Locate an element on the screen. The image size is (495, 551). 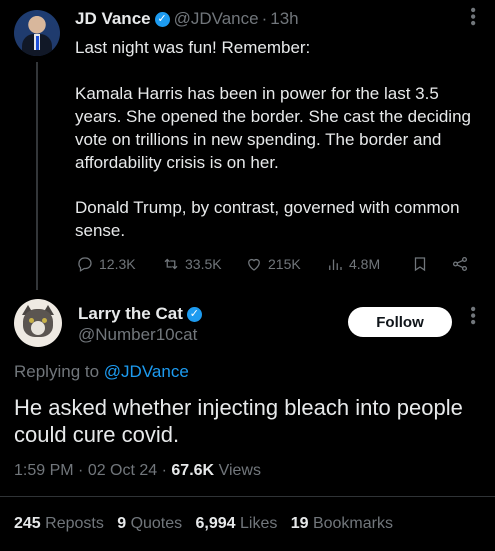
reposts-count: 245 is located at coordinates (27, 523).